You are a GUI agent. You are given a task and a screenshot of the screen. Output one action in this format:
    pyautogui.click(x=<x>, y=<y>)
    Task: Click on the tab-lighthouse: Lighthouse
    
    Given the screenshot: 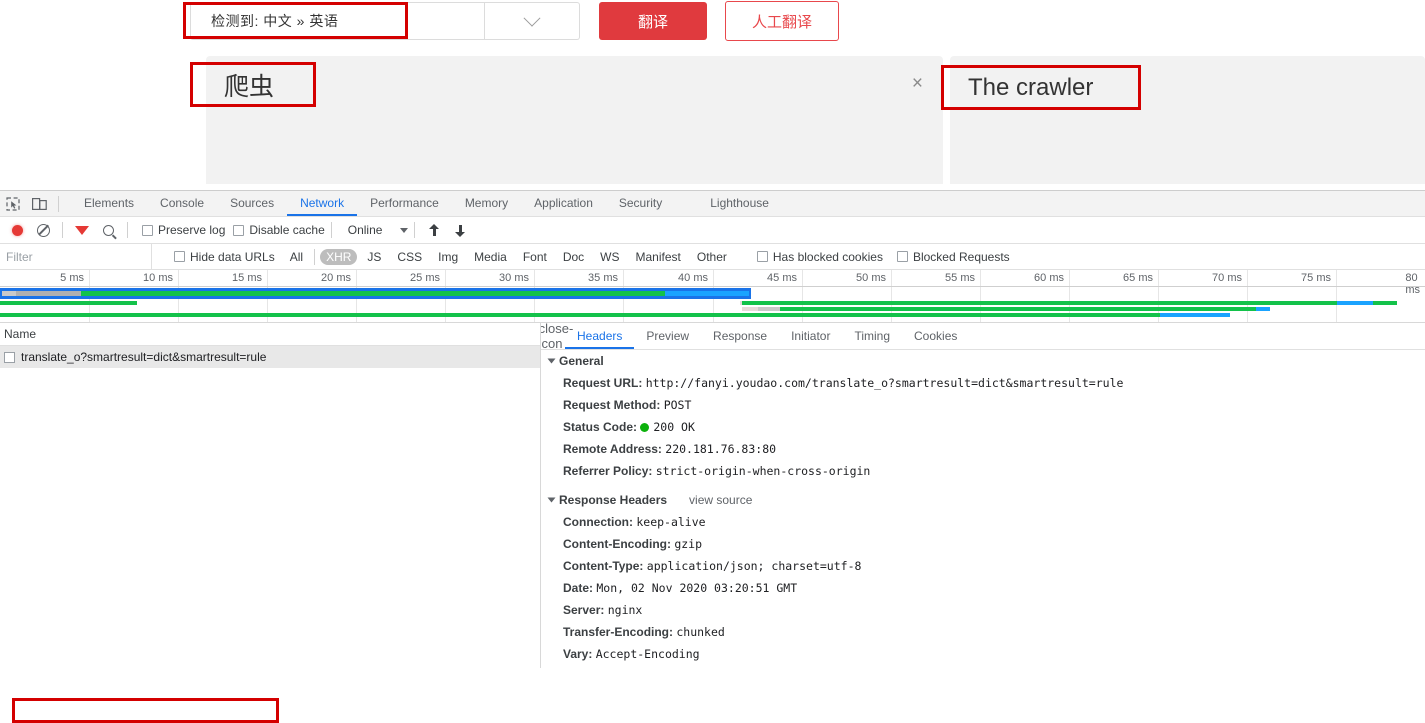 What is the action you would take?
    pyautogui.click(x=739, y=203)
    